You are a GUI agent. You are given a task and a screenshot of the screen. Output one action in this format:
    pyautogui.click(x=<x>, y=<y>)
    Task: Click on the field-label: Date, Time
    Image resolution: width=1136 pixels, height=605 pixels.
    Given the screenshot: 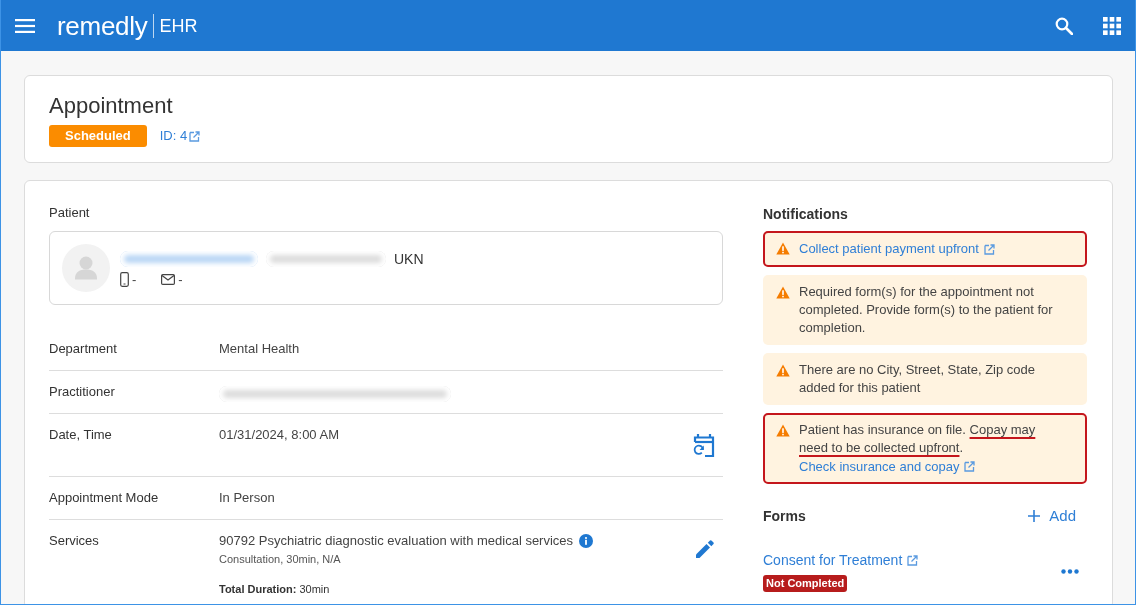 What is the action you would take?
    pyautogui.click(x=81, y=435)
    